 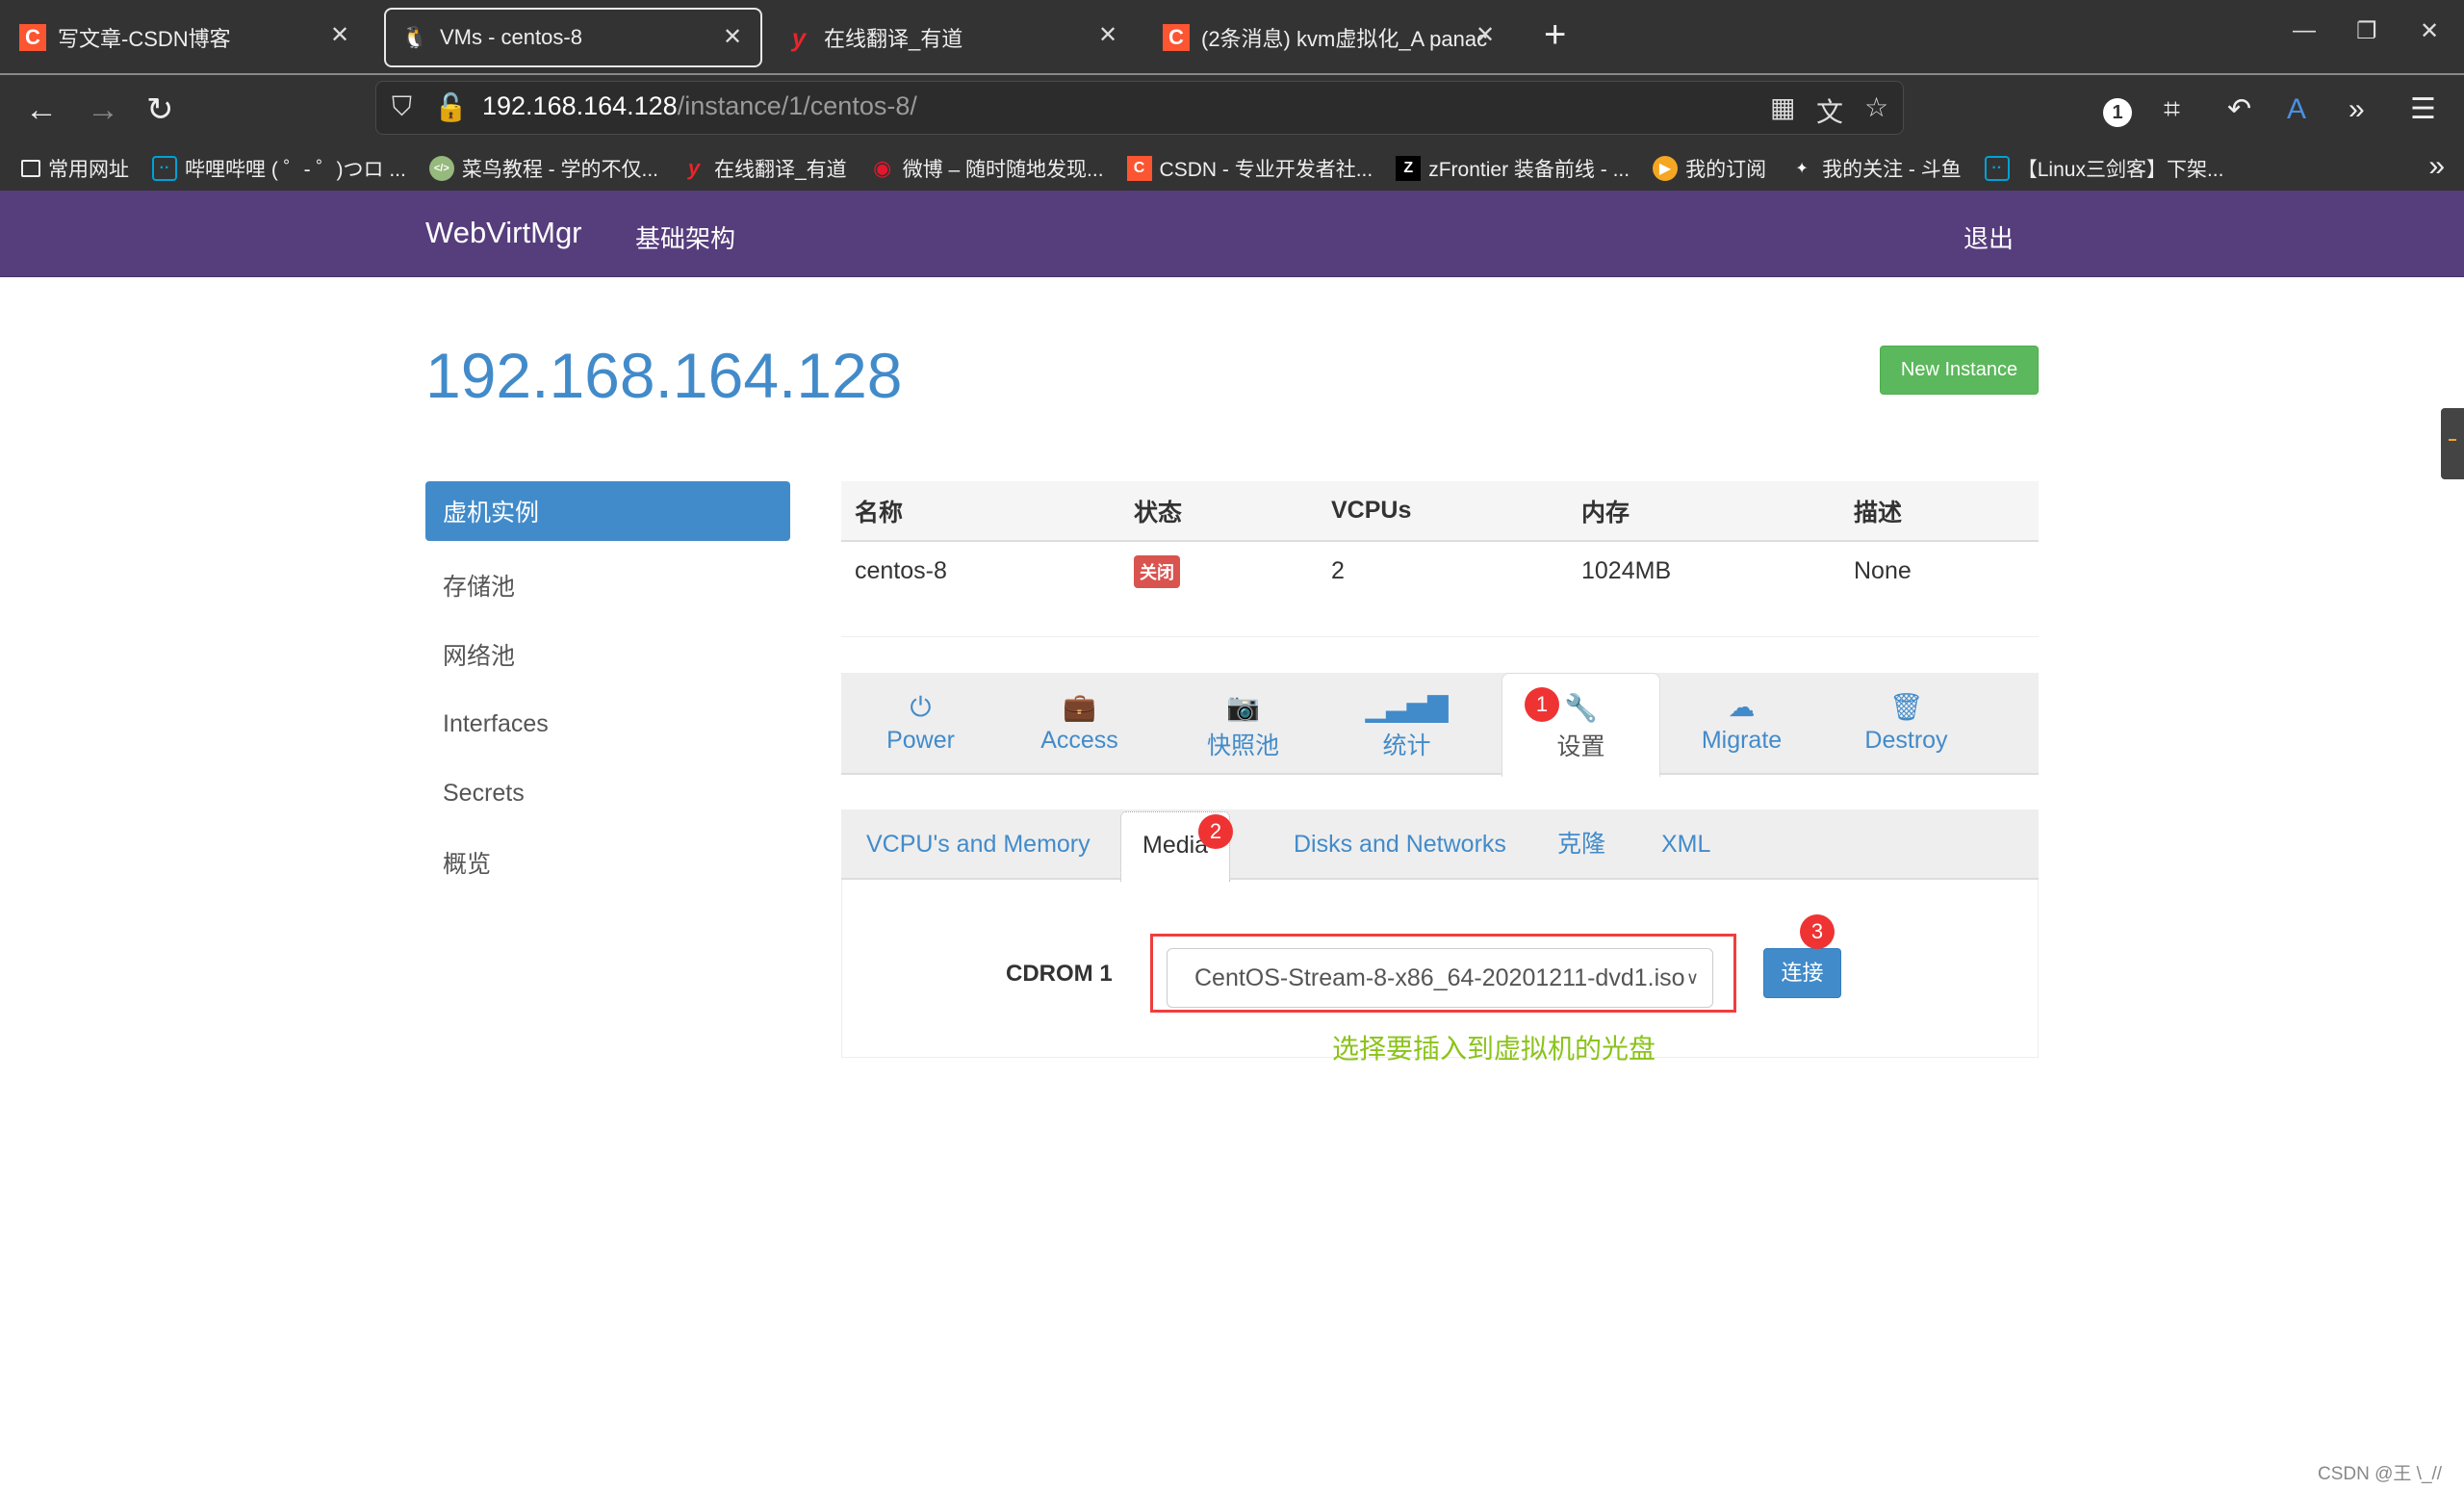 What do you see at coordinates (2356, 109) in the screenshot?
I see `overflow-icon: »` at bounding box center [2356, 109].